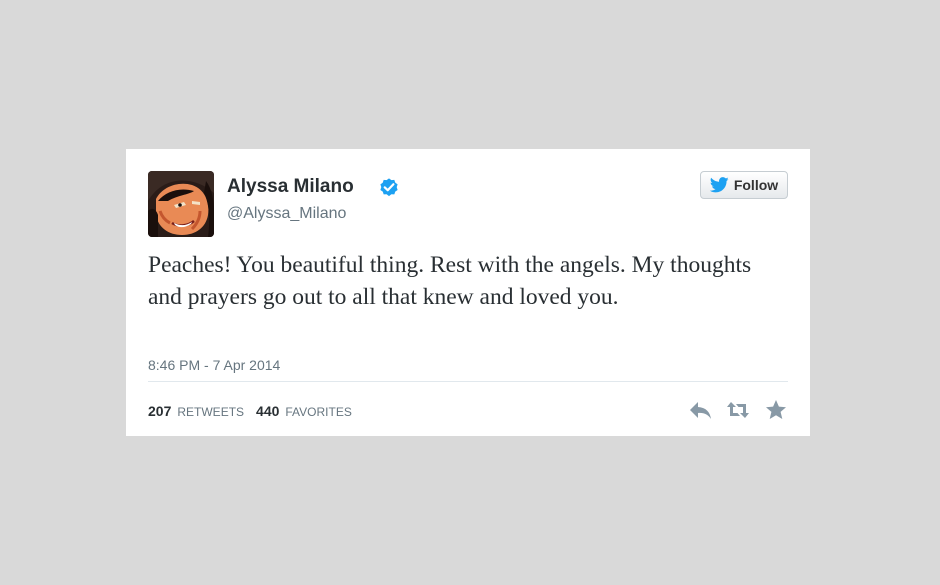 The height and width of the screenshot is (585, 940). What do you see at coordinates (290, 187) in the screenshot?
I see `display-name: Alyssa Milano` at bounding box center [290, 187].